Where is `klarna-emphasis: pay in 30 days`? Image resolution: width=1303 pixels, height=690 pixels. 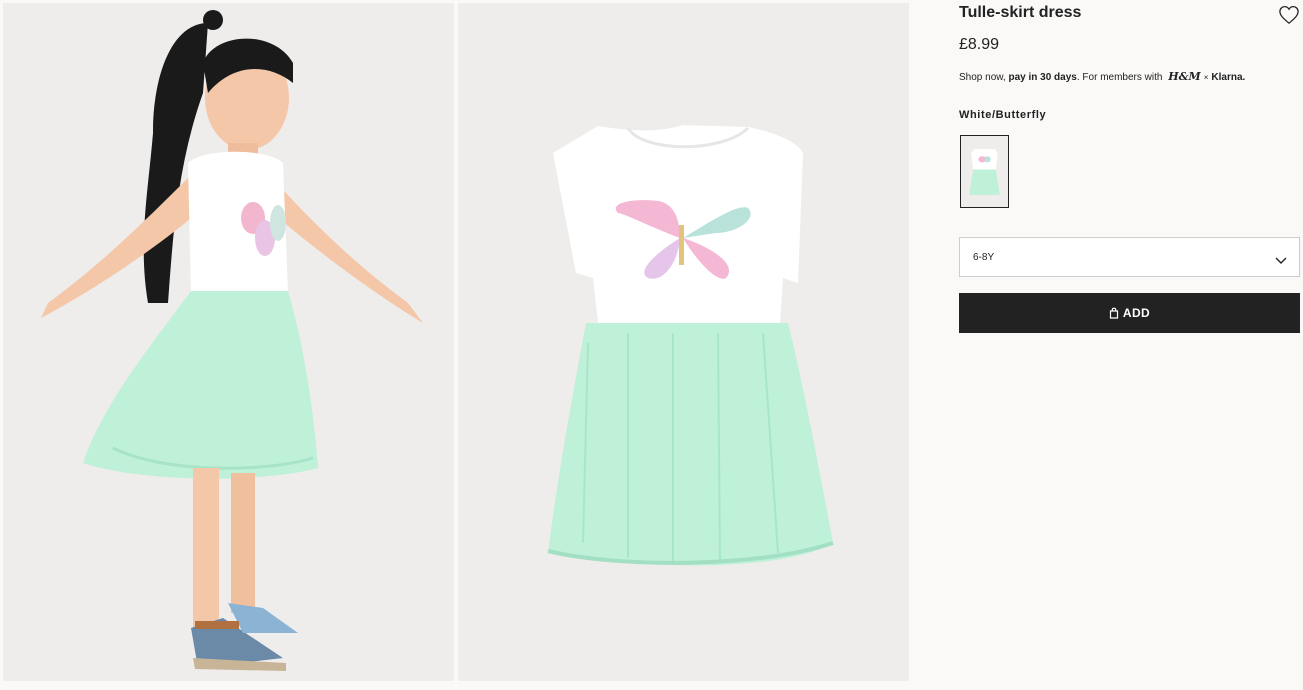
klarna-emphasis: pay in 30 days is located at coordinates (1042, 77).